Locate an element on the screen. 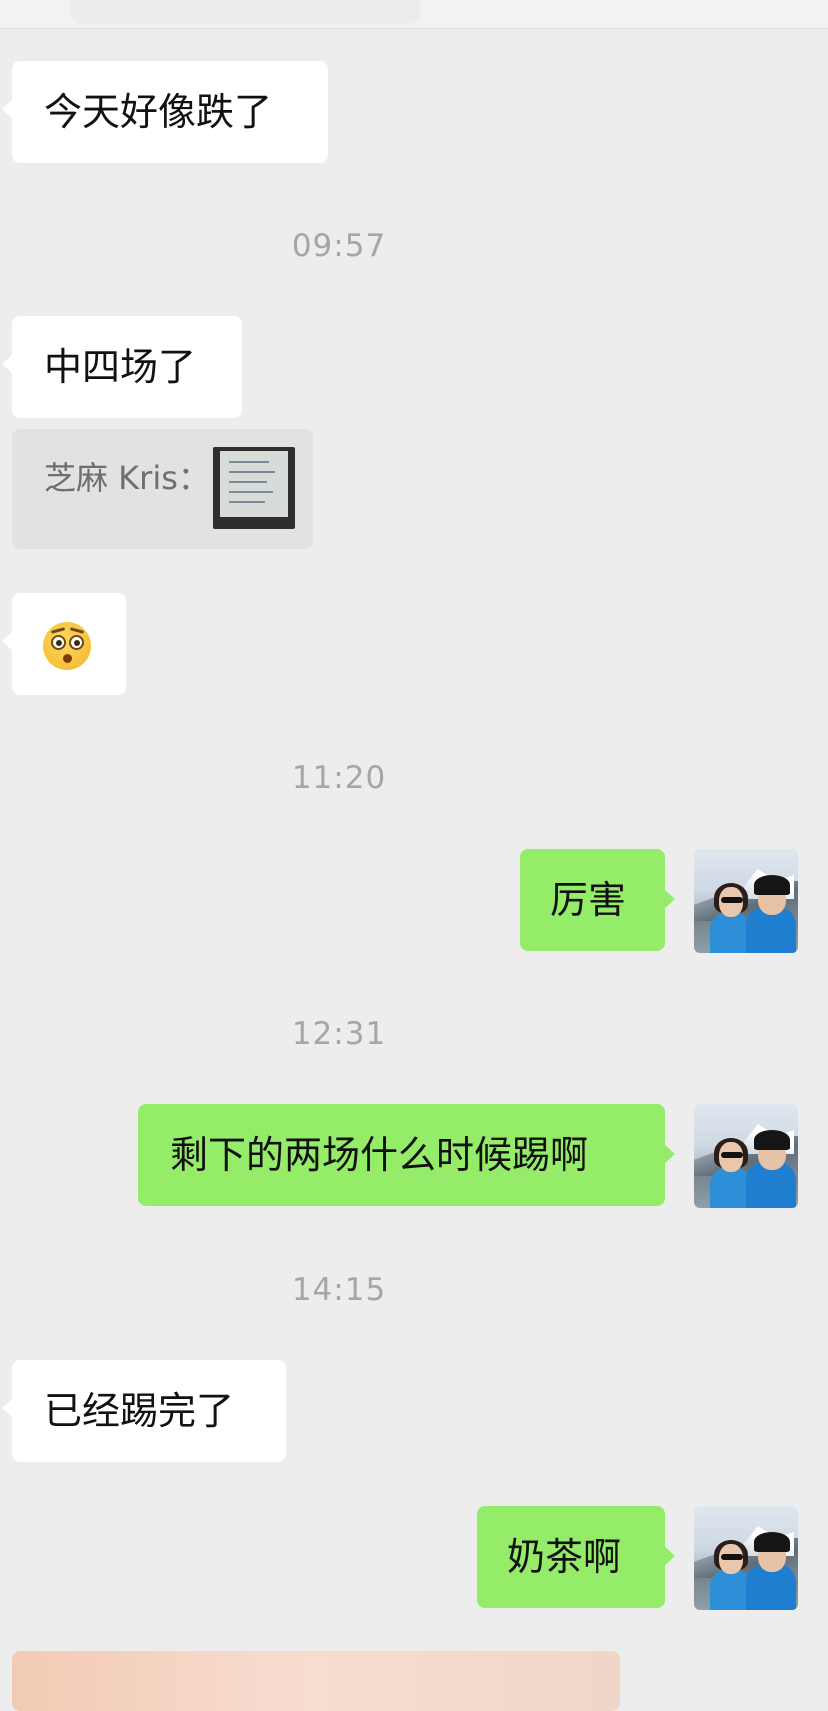  top-bar-shadow is located at coordinates (245, 12).